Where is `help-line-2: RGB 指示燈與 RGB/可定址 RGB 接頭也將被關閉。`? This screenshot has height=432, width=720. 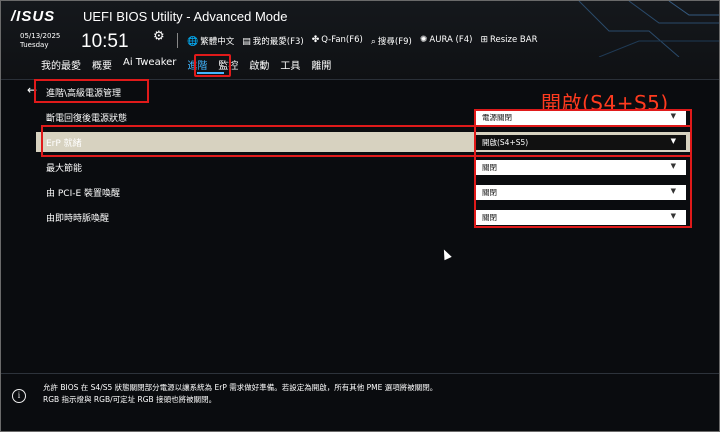
help-line-2: RGB 指示燈與 RGB/可定址 RGB 接頭也將被關閉。 is located at coordinates (130, 399).